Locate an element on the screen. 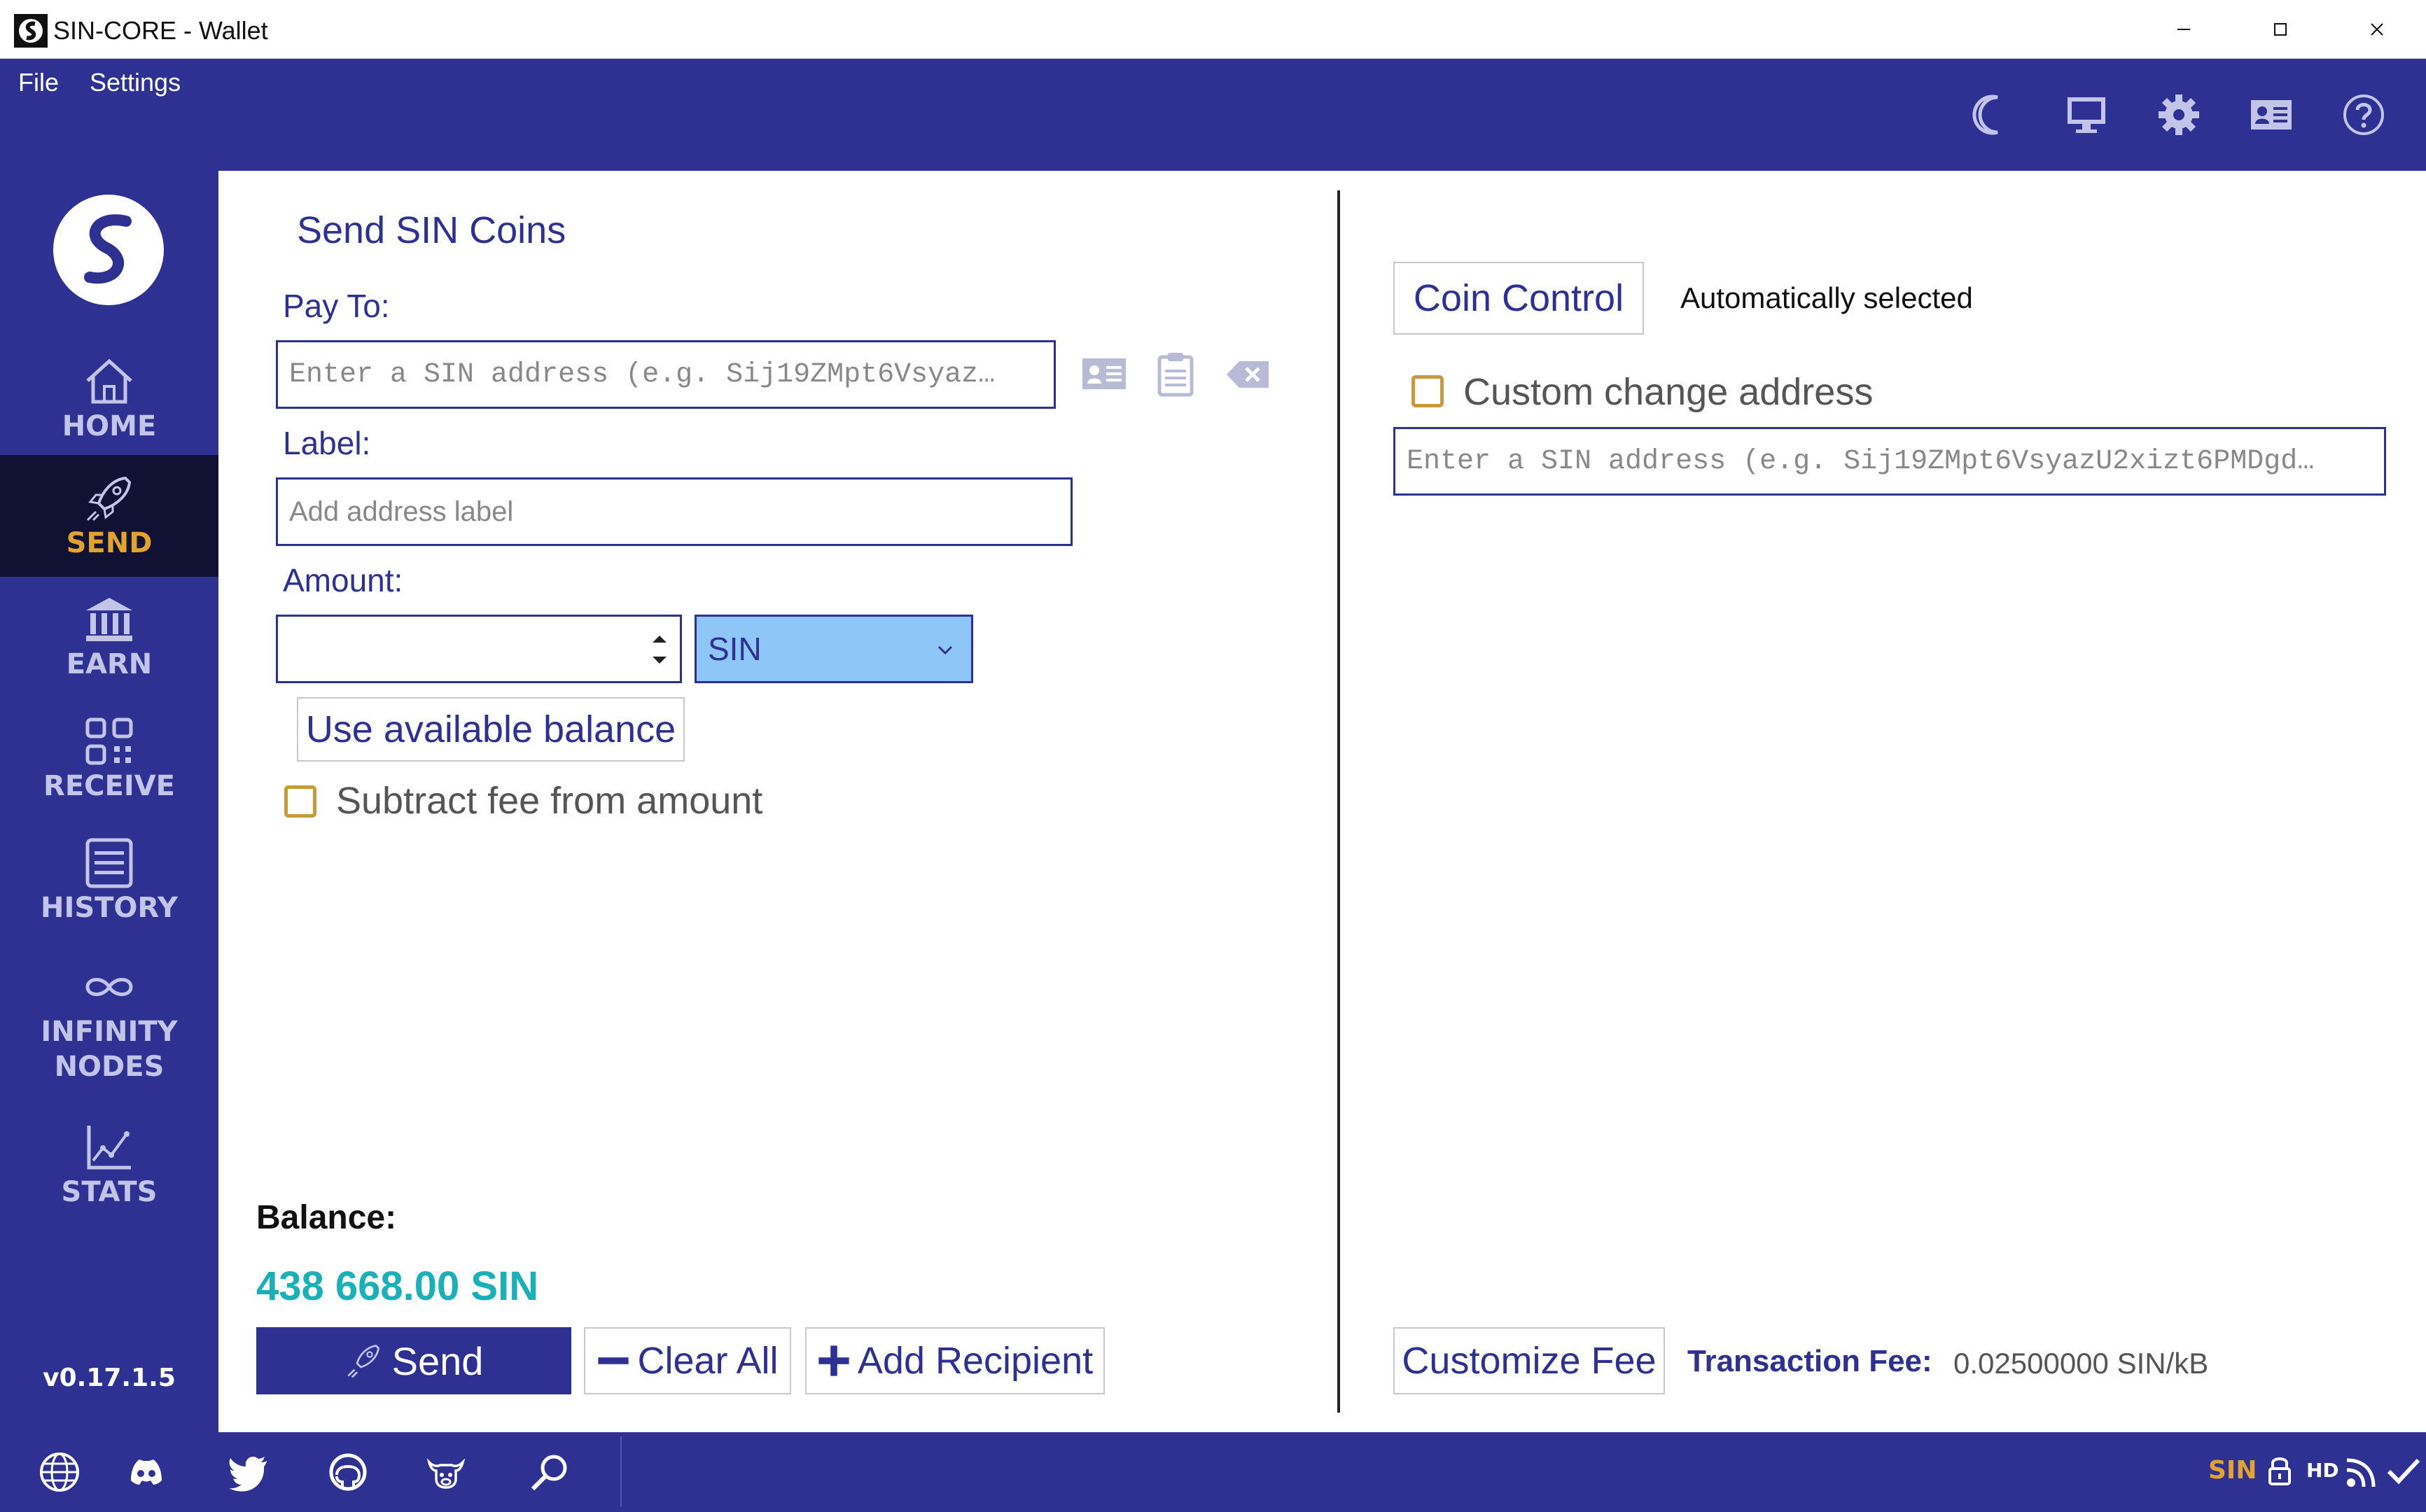  maximize-button is located at coordinates (2281, 29).